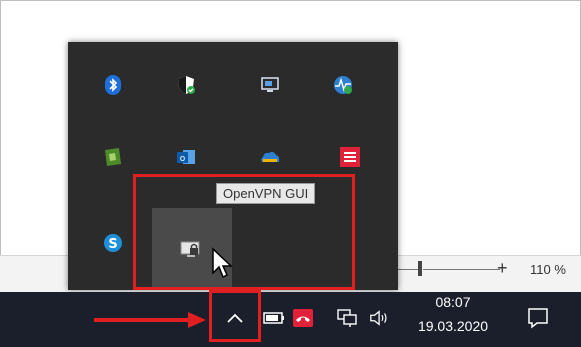 The width and height of the screenshot is (581, 347). Describe the element at coordinates (274, 318) in the screenshot. I see `battery-icon` at that location.